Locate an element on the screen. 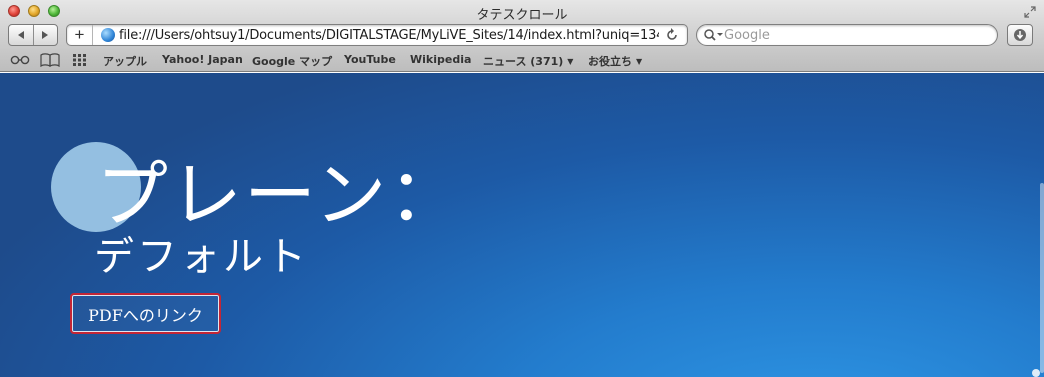  fullscreen-icon is located at coordinates (1030, 11).